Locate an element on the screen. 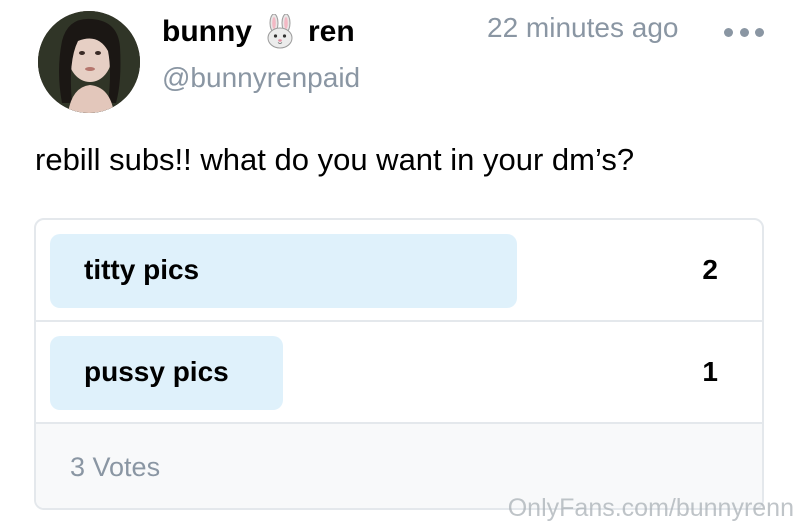 The height and width of the screenshot is (527, 800). poll-option-label: titty pics is located at coordinates (142, 269).